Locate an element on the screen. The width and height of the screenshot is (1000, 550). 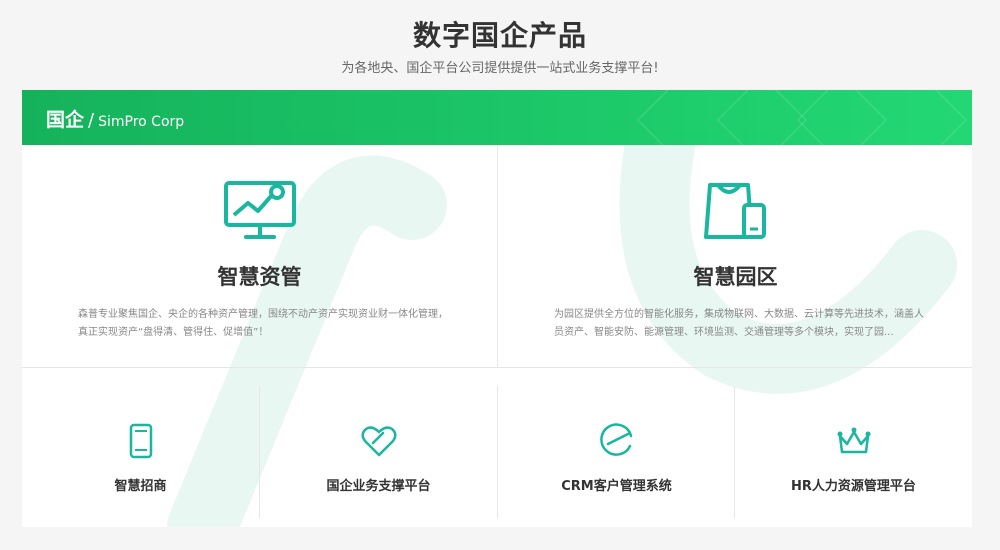
heart-icon is located at coordinates (379, 441).